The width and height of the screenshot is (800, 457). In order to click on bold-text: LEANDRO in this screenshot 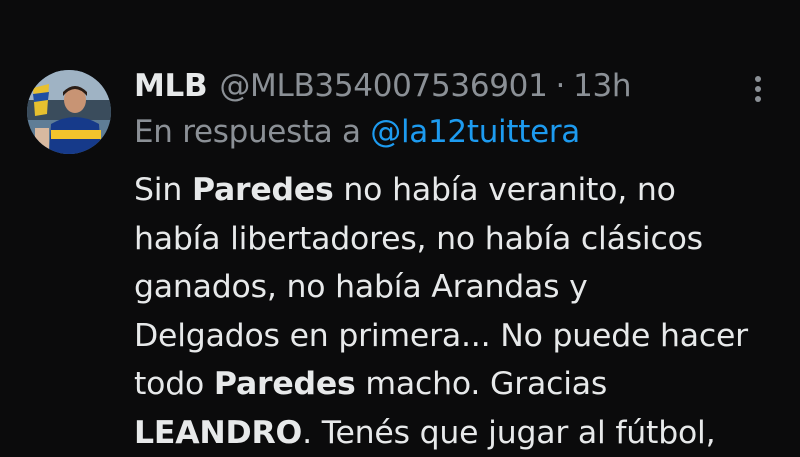, I will do `click(218, 433)`.